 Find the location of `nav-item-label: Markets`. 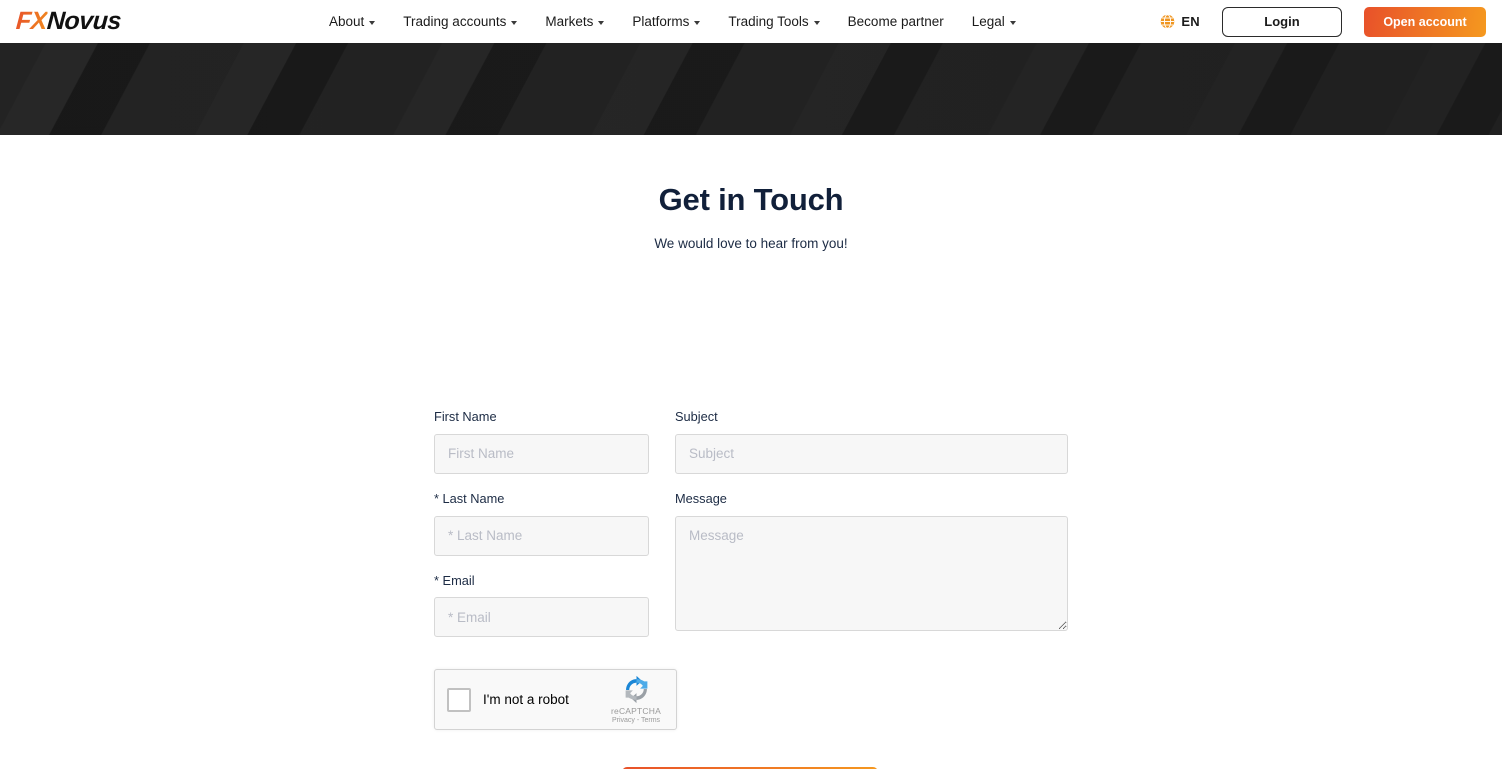

nav-item-label: Markets is located at coordinates (569, 21).